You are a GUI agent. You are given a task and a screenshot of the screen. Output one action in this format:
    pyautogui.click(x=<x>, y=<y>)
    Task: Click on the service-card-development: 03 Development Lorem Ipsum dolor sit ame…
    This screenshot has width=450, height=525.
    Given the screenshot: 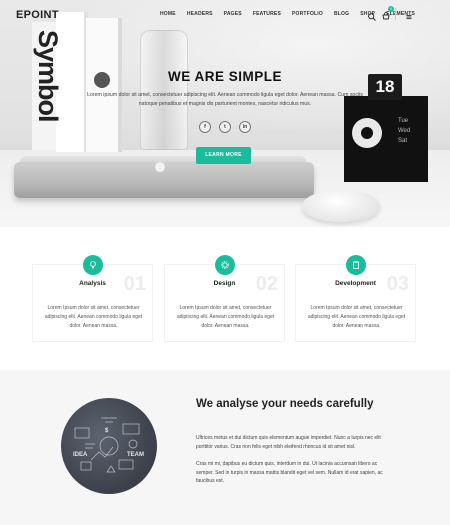 What is the action you would take?
    pyautogui.click(x=355, y=298)
    